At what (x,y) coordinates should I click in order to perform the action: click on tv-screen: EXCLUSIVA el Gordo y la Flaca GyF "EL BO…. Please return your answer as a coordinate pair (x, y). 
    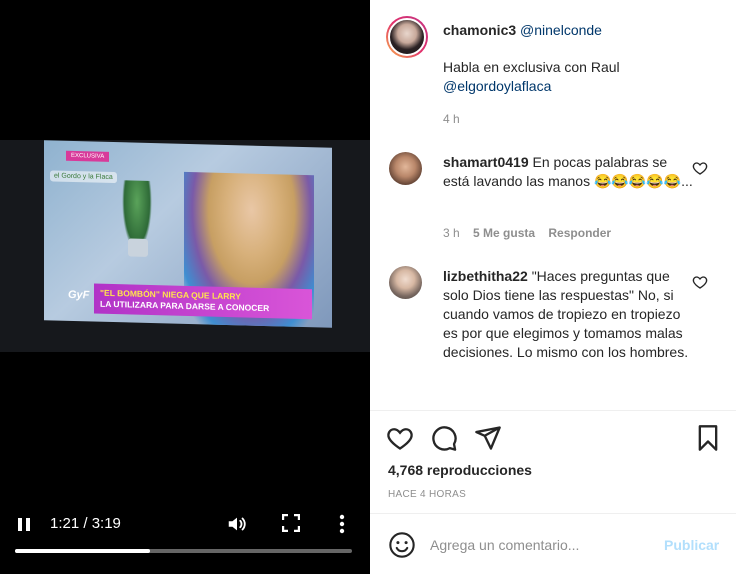
    Looking at the image, I should click on (188, 234).